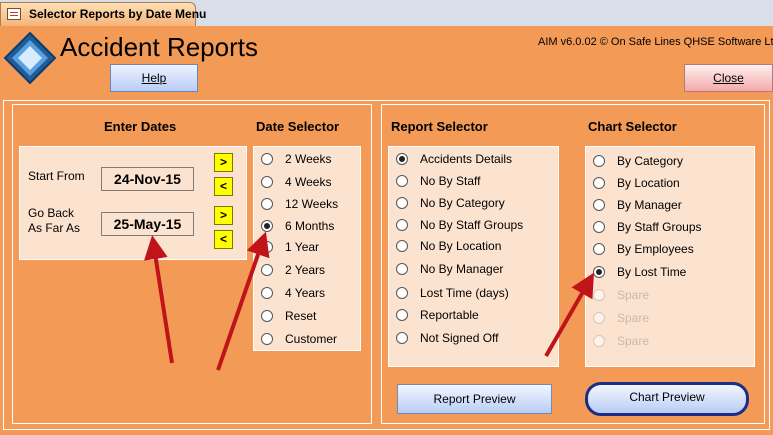 The width and height of the screenshot is (773, 435). What do you see at coordinates (54, 228) in the screenshot?
I see `as-far-as-label: As Far As` at bounding box center [54, 228].